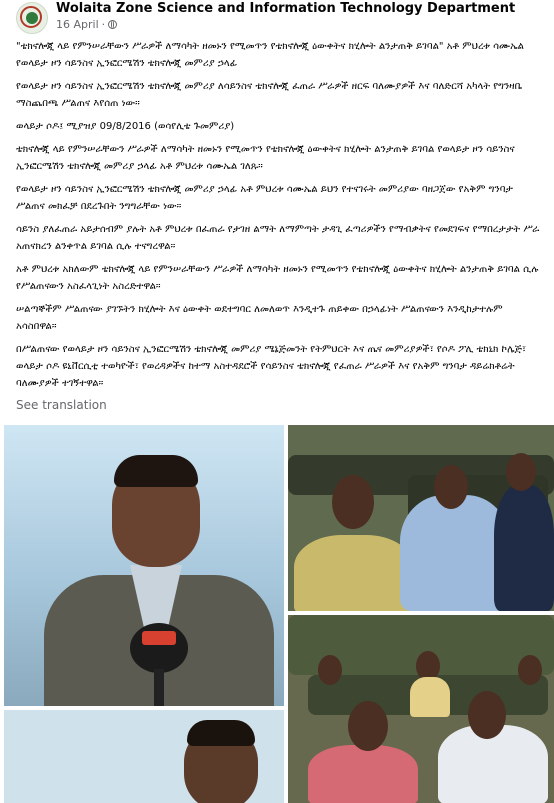 The height and width of the screenshot is (803, 554). I want to click on page-avatar, so click(32, 18).